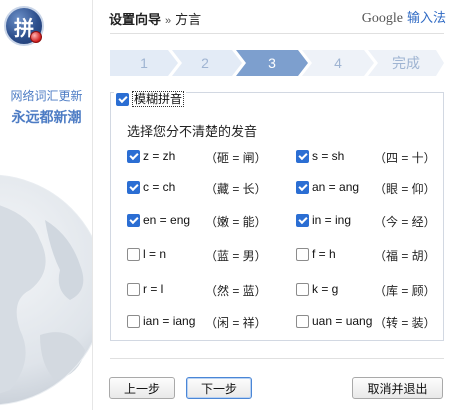 The height and width of the screenshot is (410, 458). I want to click on pinyin-logo: 拼, so click(24, 26).